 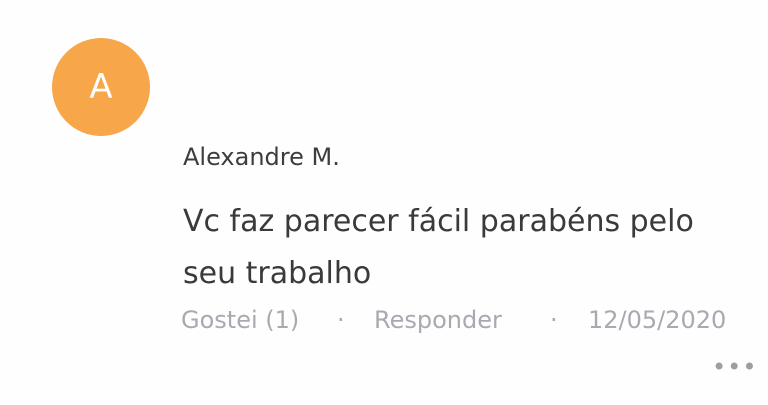 What do you see at coordinates (462, 320) in the screenshot?
I see `reply-button: Responder` at bounding box center [462, 320].